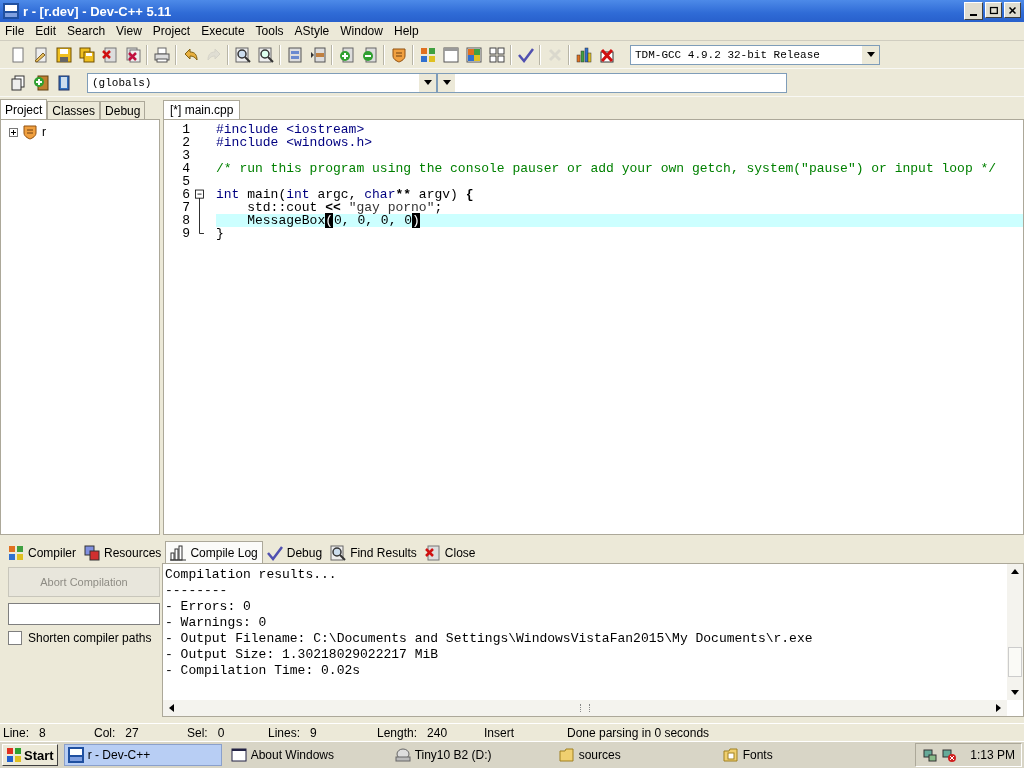 Image resolution: width=1024 pixels, height=768 pixels. I want to click on status-label: Lines:, so click(284, 732).